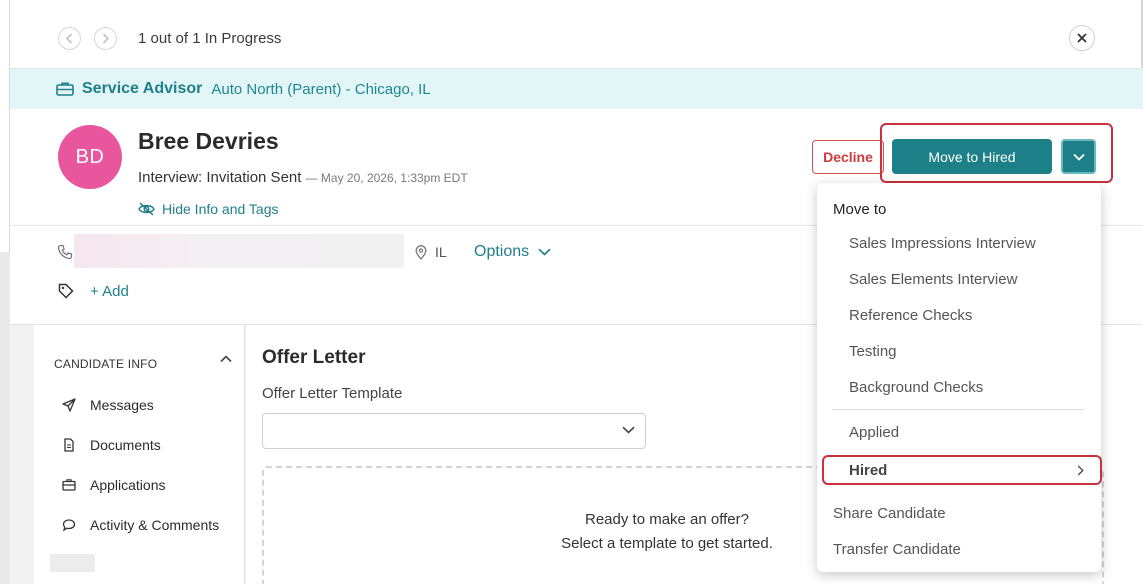  I want to click on job-location: Auto North (Parent) - Chicago, IL, so click(321, 89).